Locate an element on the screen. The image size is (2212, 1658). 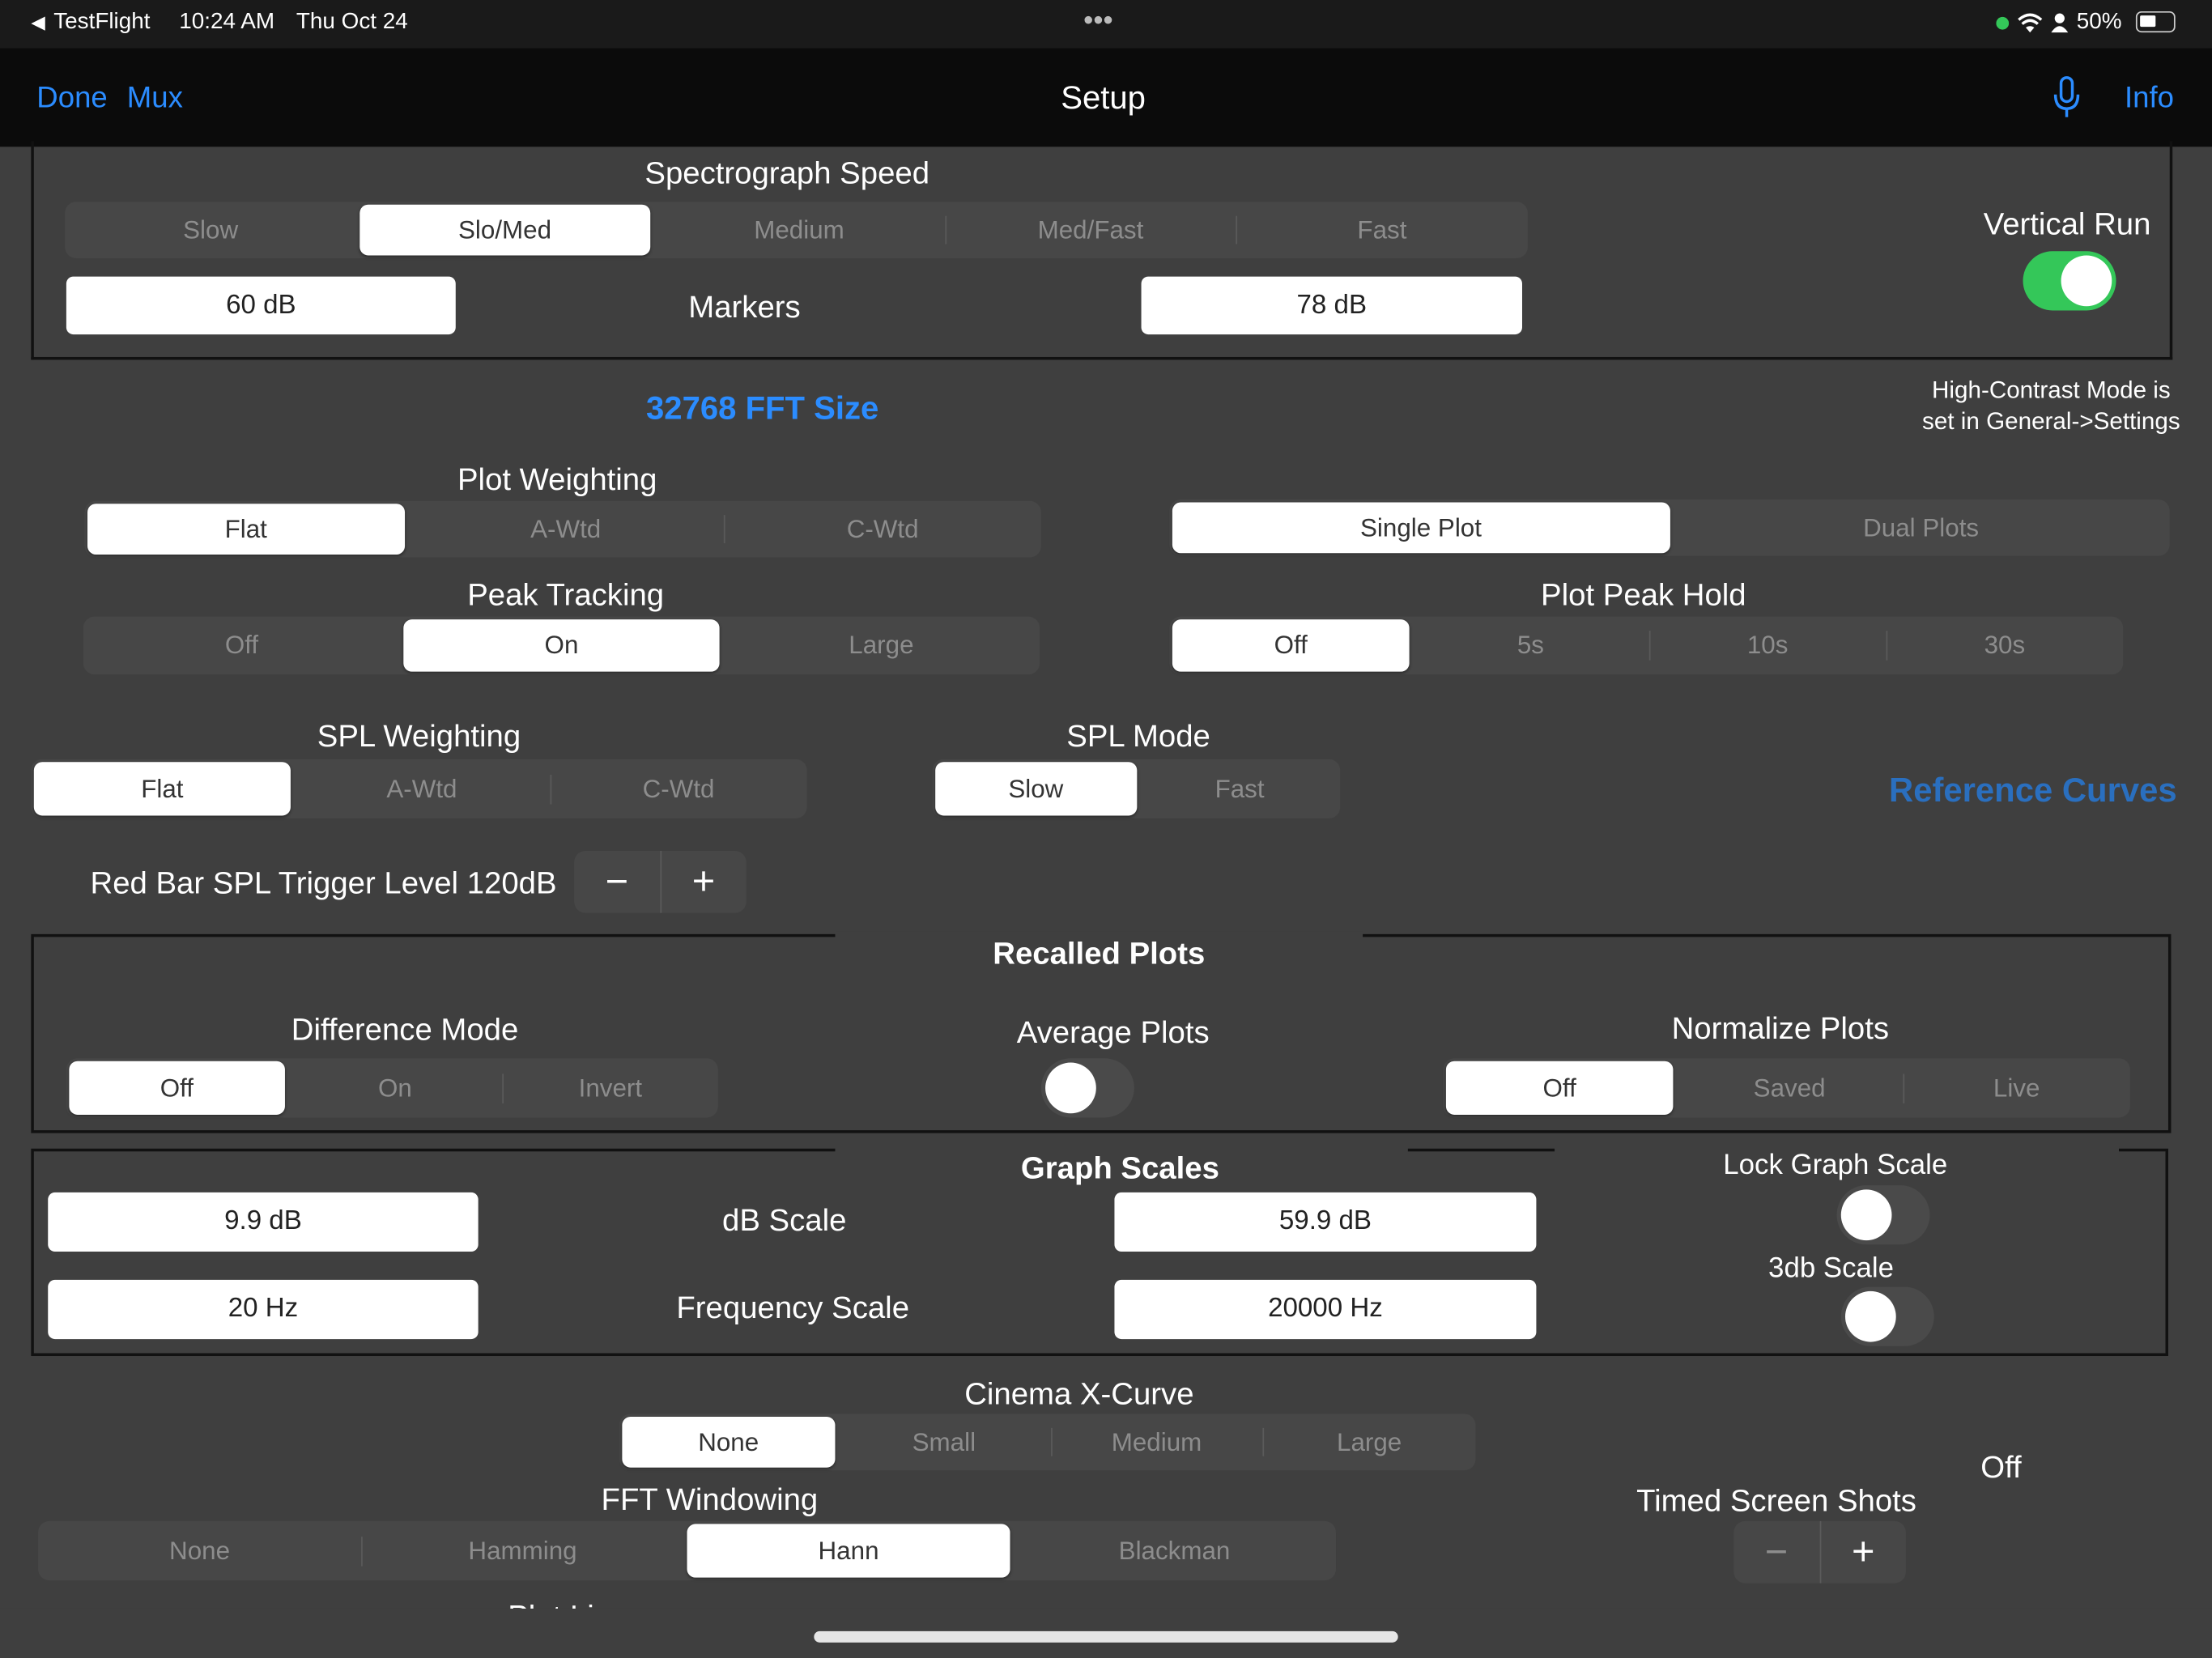
normalize-plots-saved: Saved is located at coordinates (1790, 1087).